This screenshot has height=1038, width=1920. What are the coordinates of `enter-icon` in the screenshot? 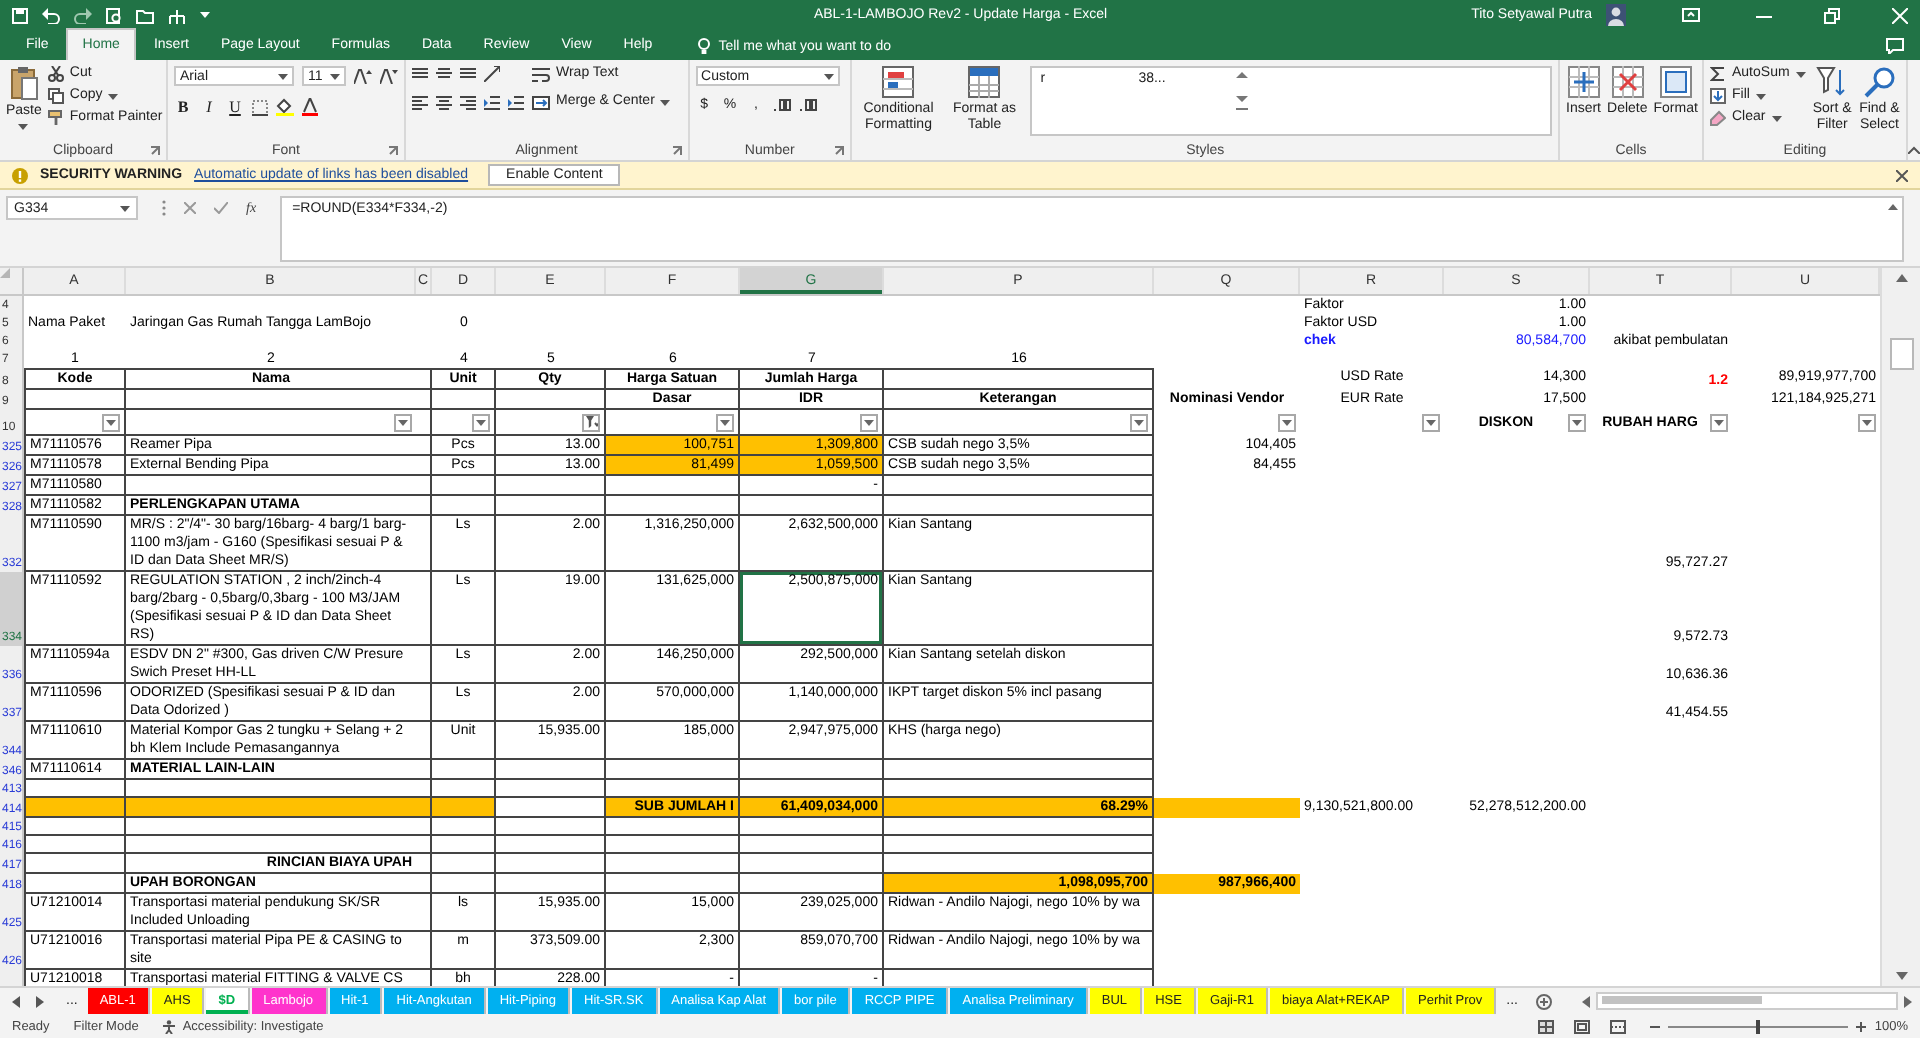 It's located at (221, 208).